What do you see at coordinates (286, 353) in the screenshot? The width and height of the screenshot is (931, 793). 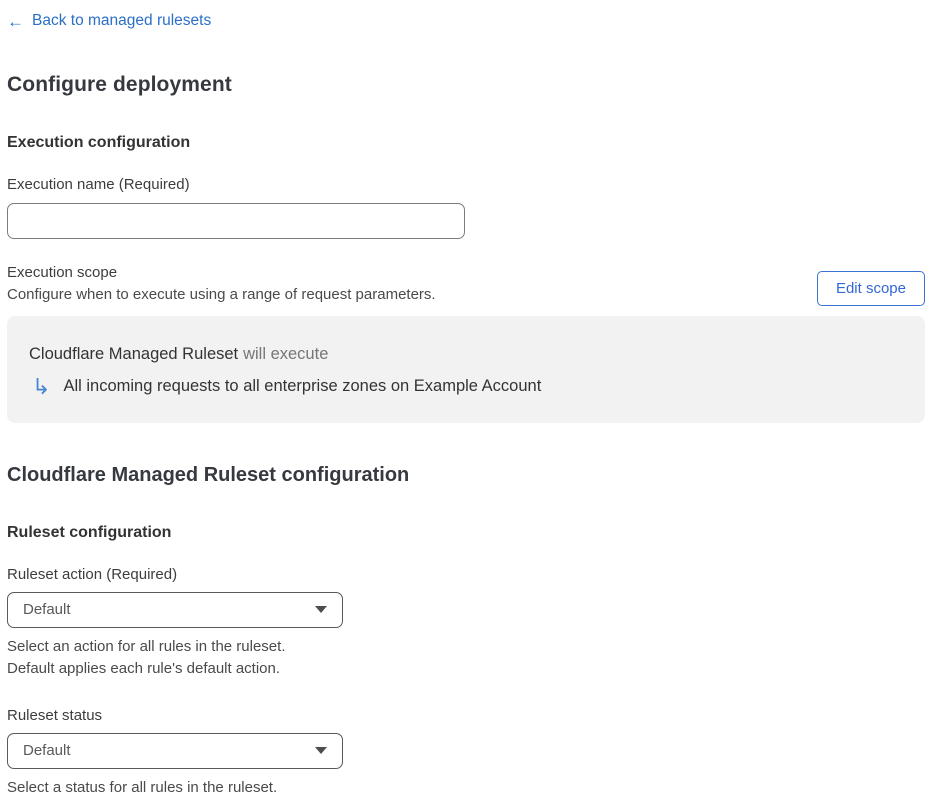 I see `will-execute-text: will execute` at bounding box center [286, 353].